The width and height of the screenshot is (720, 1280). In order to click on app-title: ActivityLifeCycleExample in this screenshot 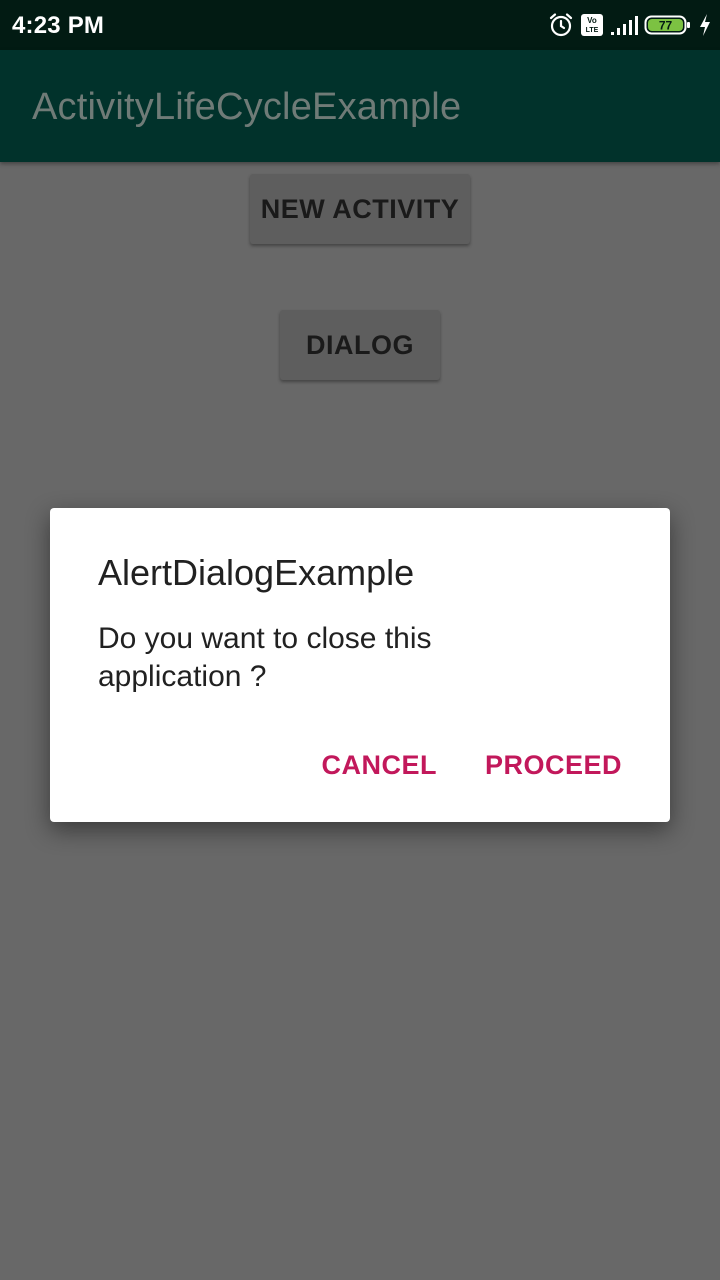, I will do `click(247, 107)`.